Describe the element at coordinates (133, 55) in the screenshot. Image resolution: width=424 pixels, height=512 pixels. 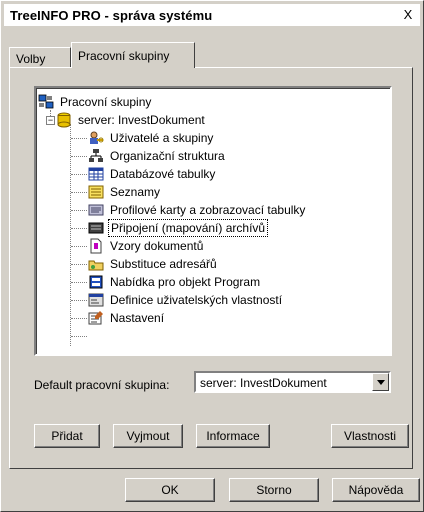
I see `tab-pracovni-skupiny: Pracovní skupiny` at that location.